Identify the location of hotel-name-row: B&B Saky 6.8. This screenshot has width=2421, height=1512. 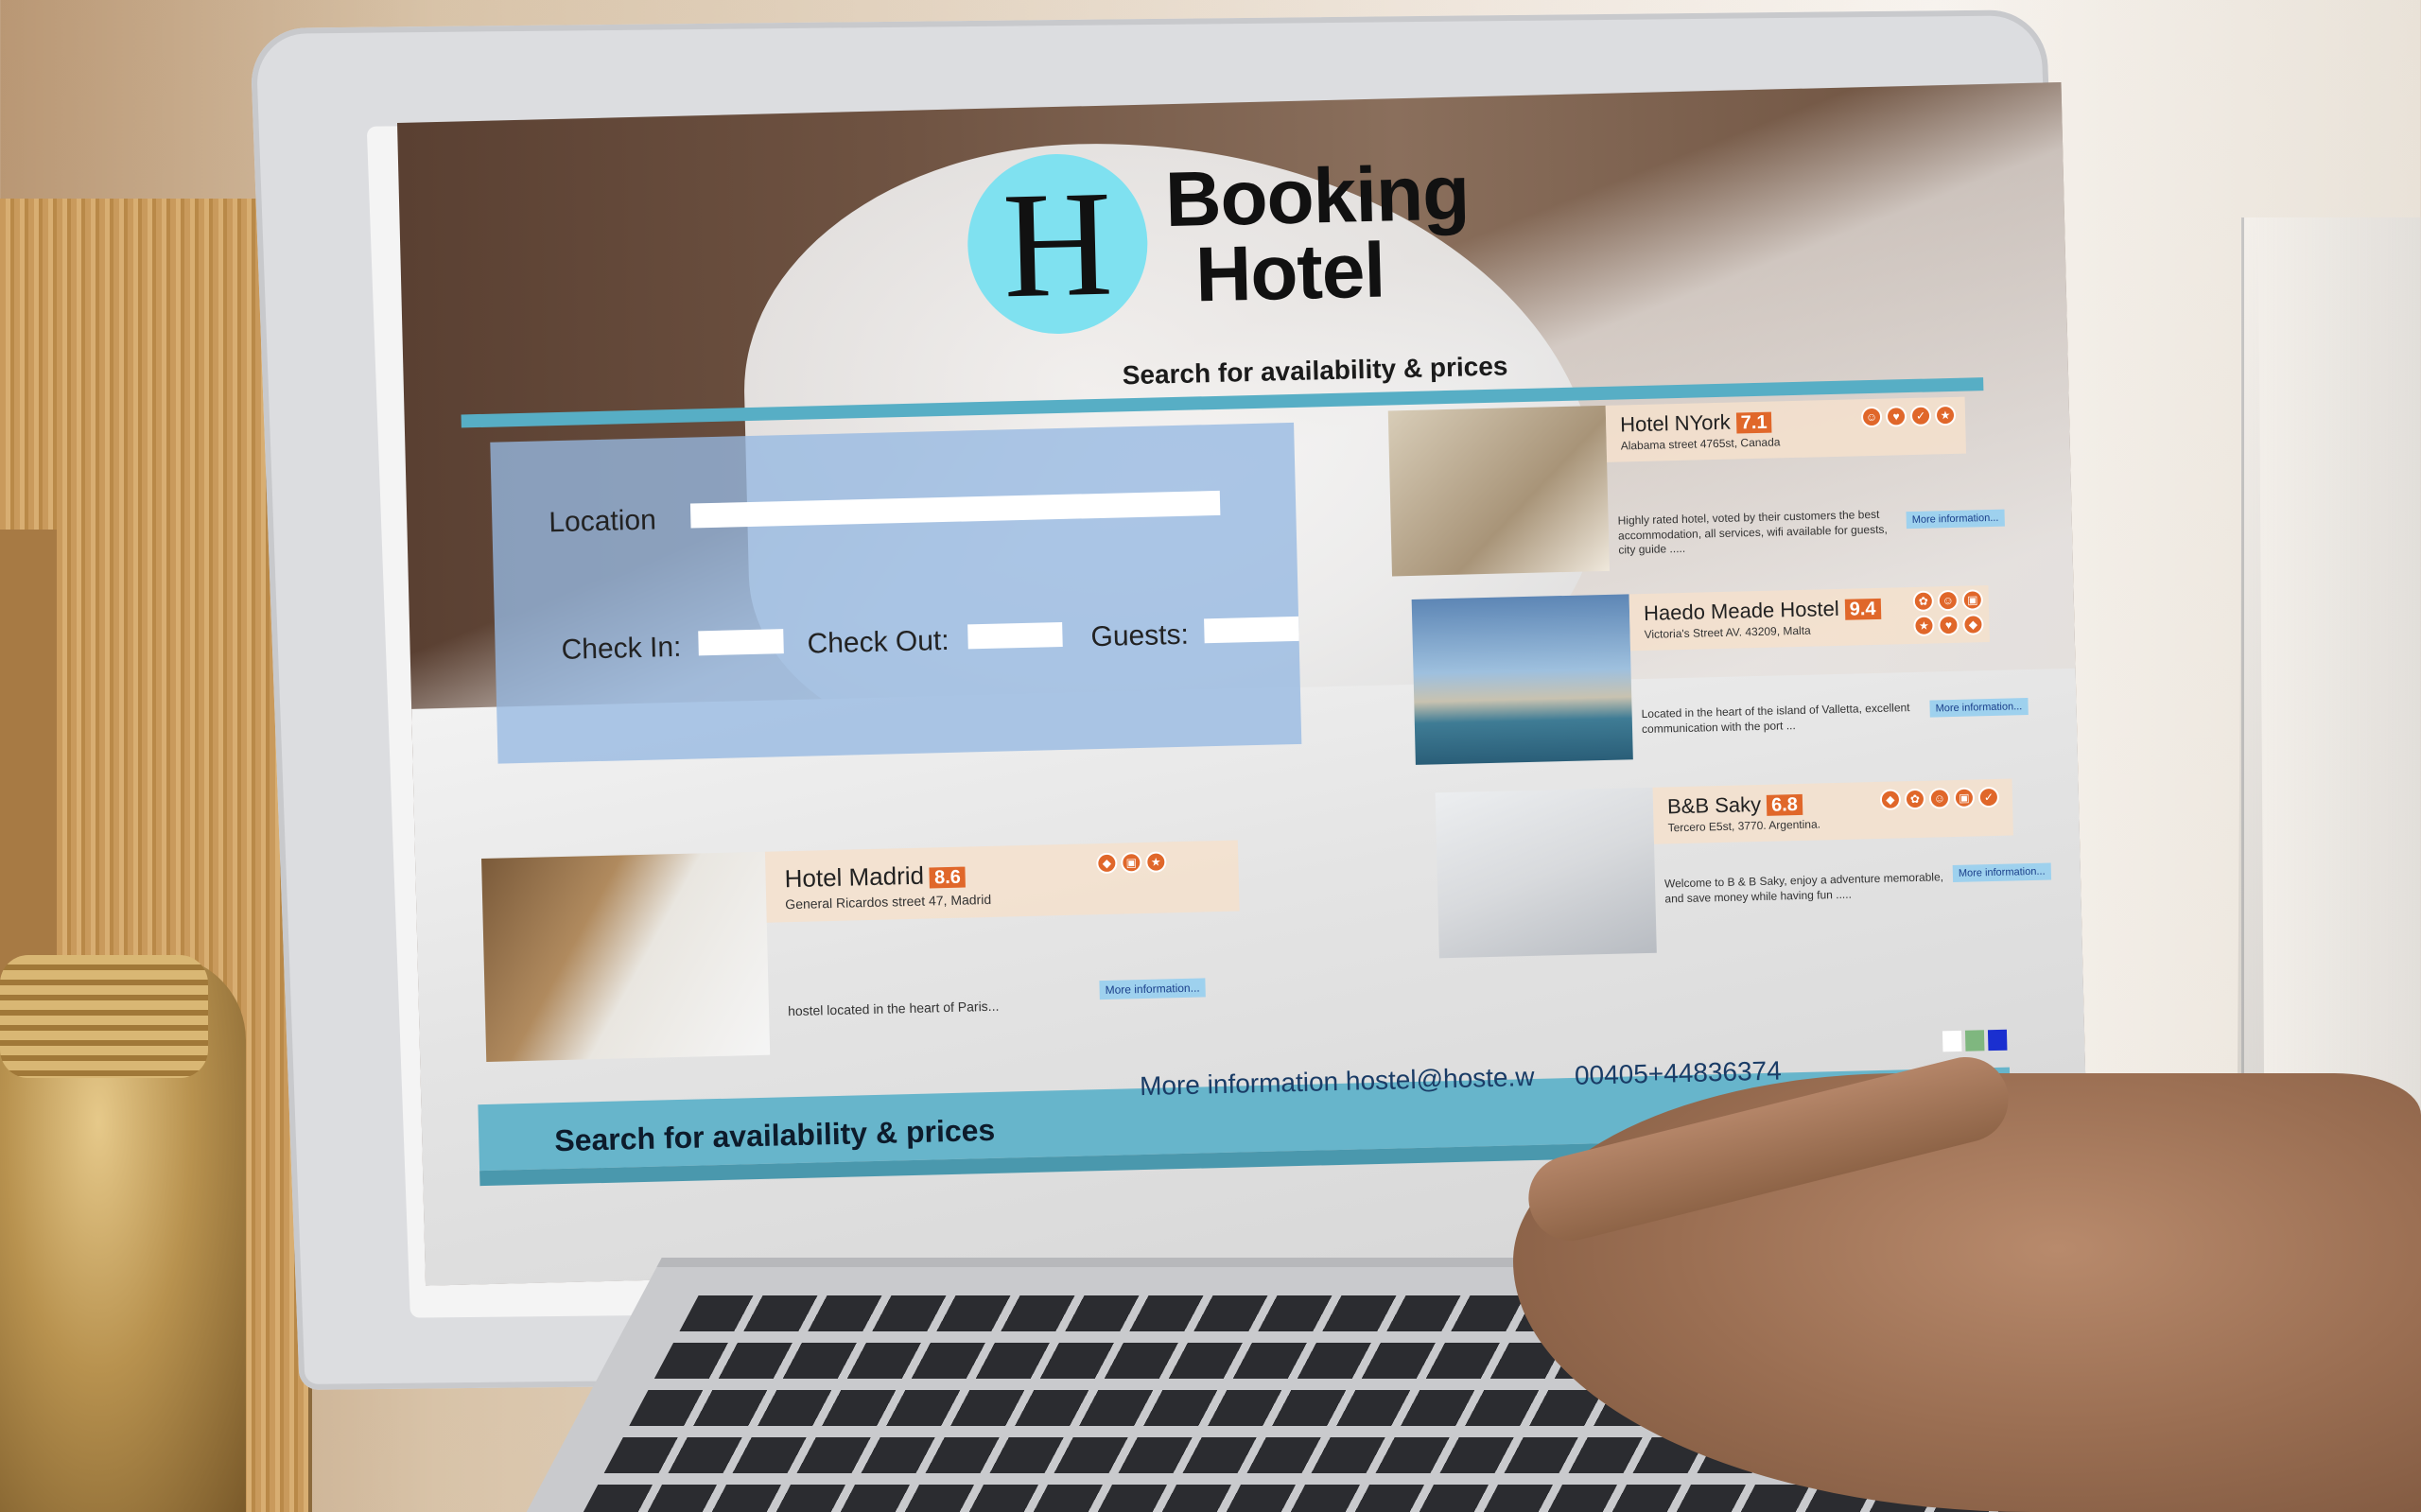
(1735, 805).